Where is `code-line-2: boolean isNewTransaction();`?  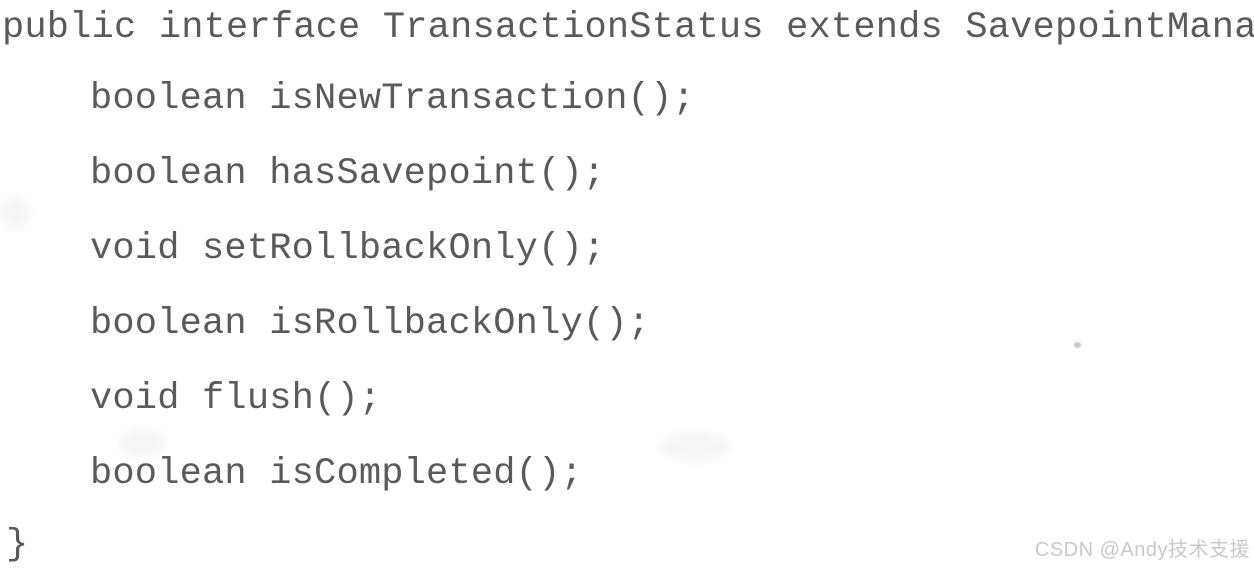
code-line-2: boolean isNewTransaction(); is located at coordinates (392, 99).